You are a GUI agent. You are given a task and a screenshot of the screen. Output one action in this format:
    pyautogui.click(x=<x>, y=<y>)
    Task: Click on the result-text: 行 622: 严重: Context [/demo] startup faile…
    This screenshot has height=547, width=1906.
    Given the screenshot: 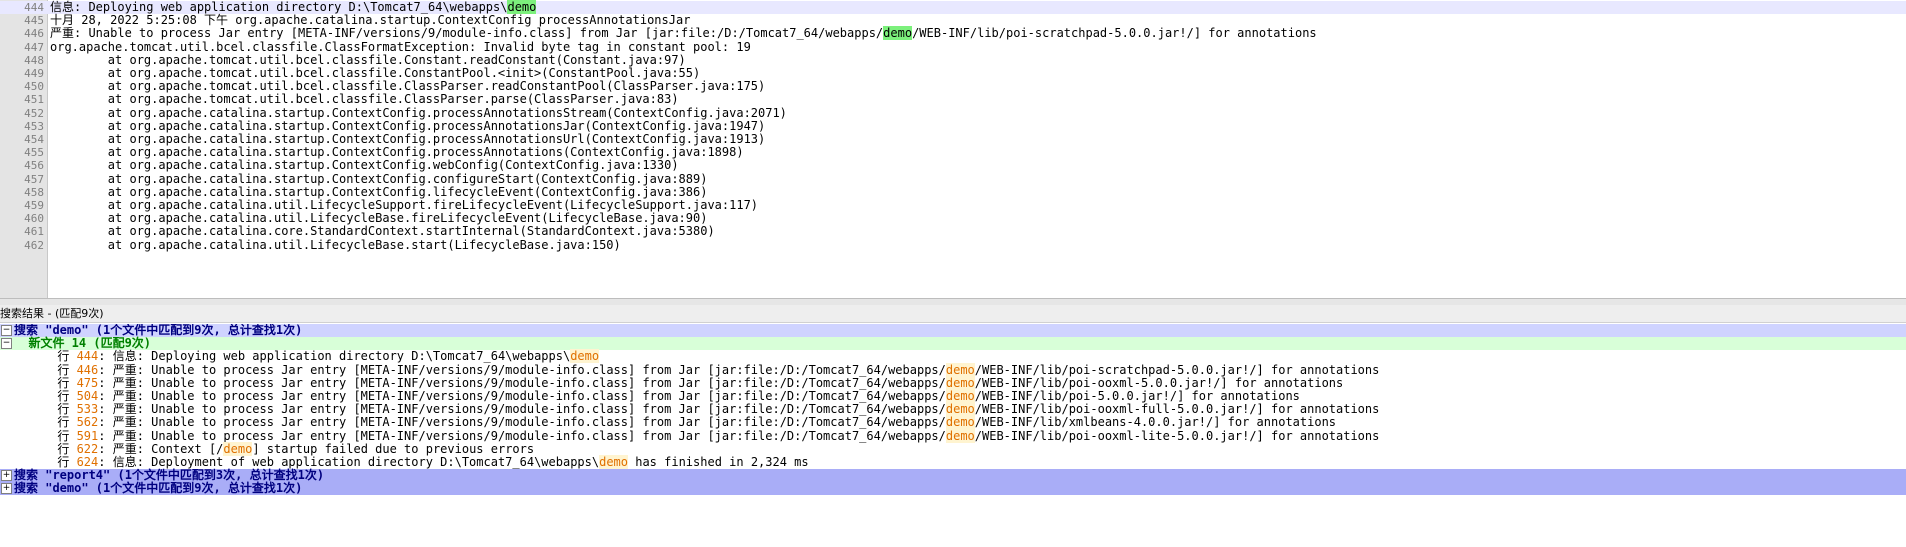 What is the action you would take?
    pyautogui.click(x=274, y=448)
    